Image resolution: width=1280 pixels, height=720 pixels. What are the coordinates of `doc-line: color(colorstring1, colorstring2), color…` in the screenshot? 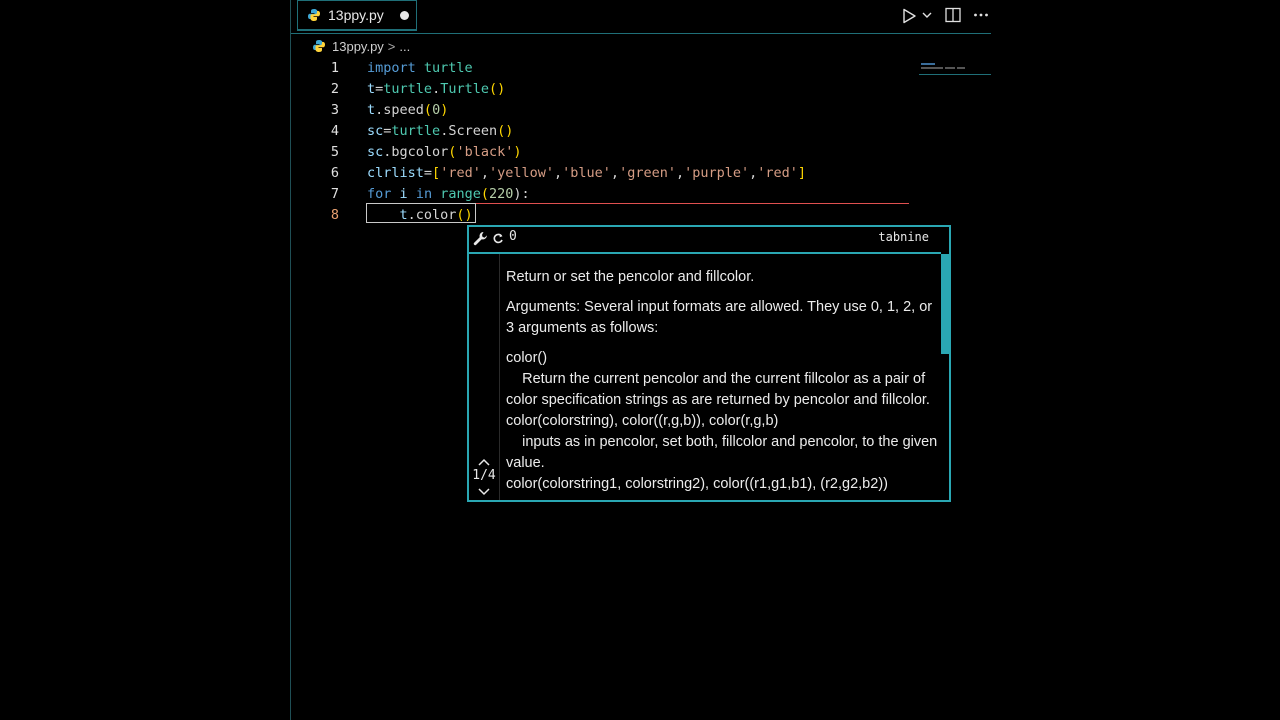 It's located at (697, 484).